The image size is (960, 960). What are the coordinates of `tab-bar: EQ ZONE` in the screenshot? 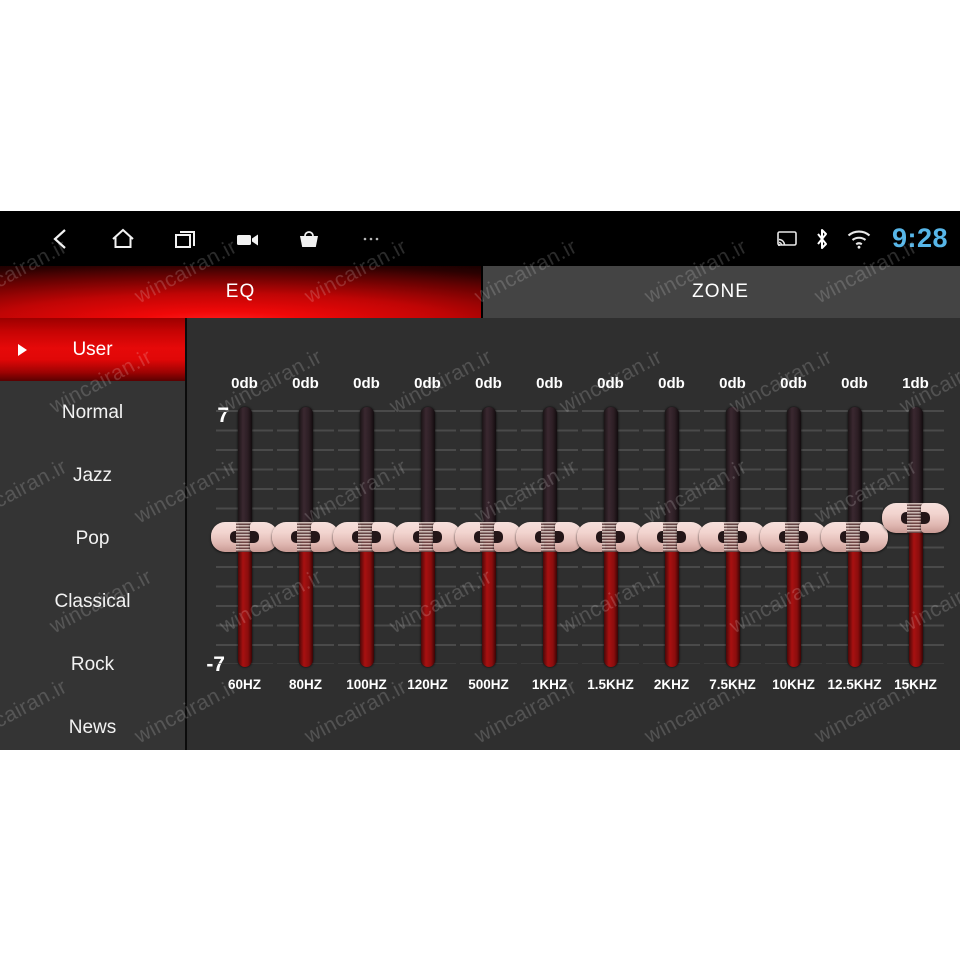 It's located at (480, 292).